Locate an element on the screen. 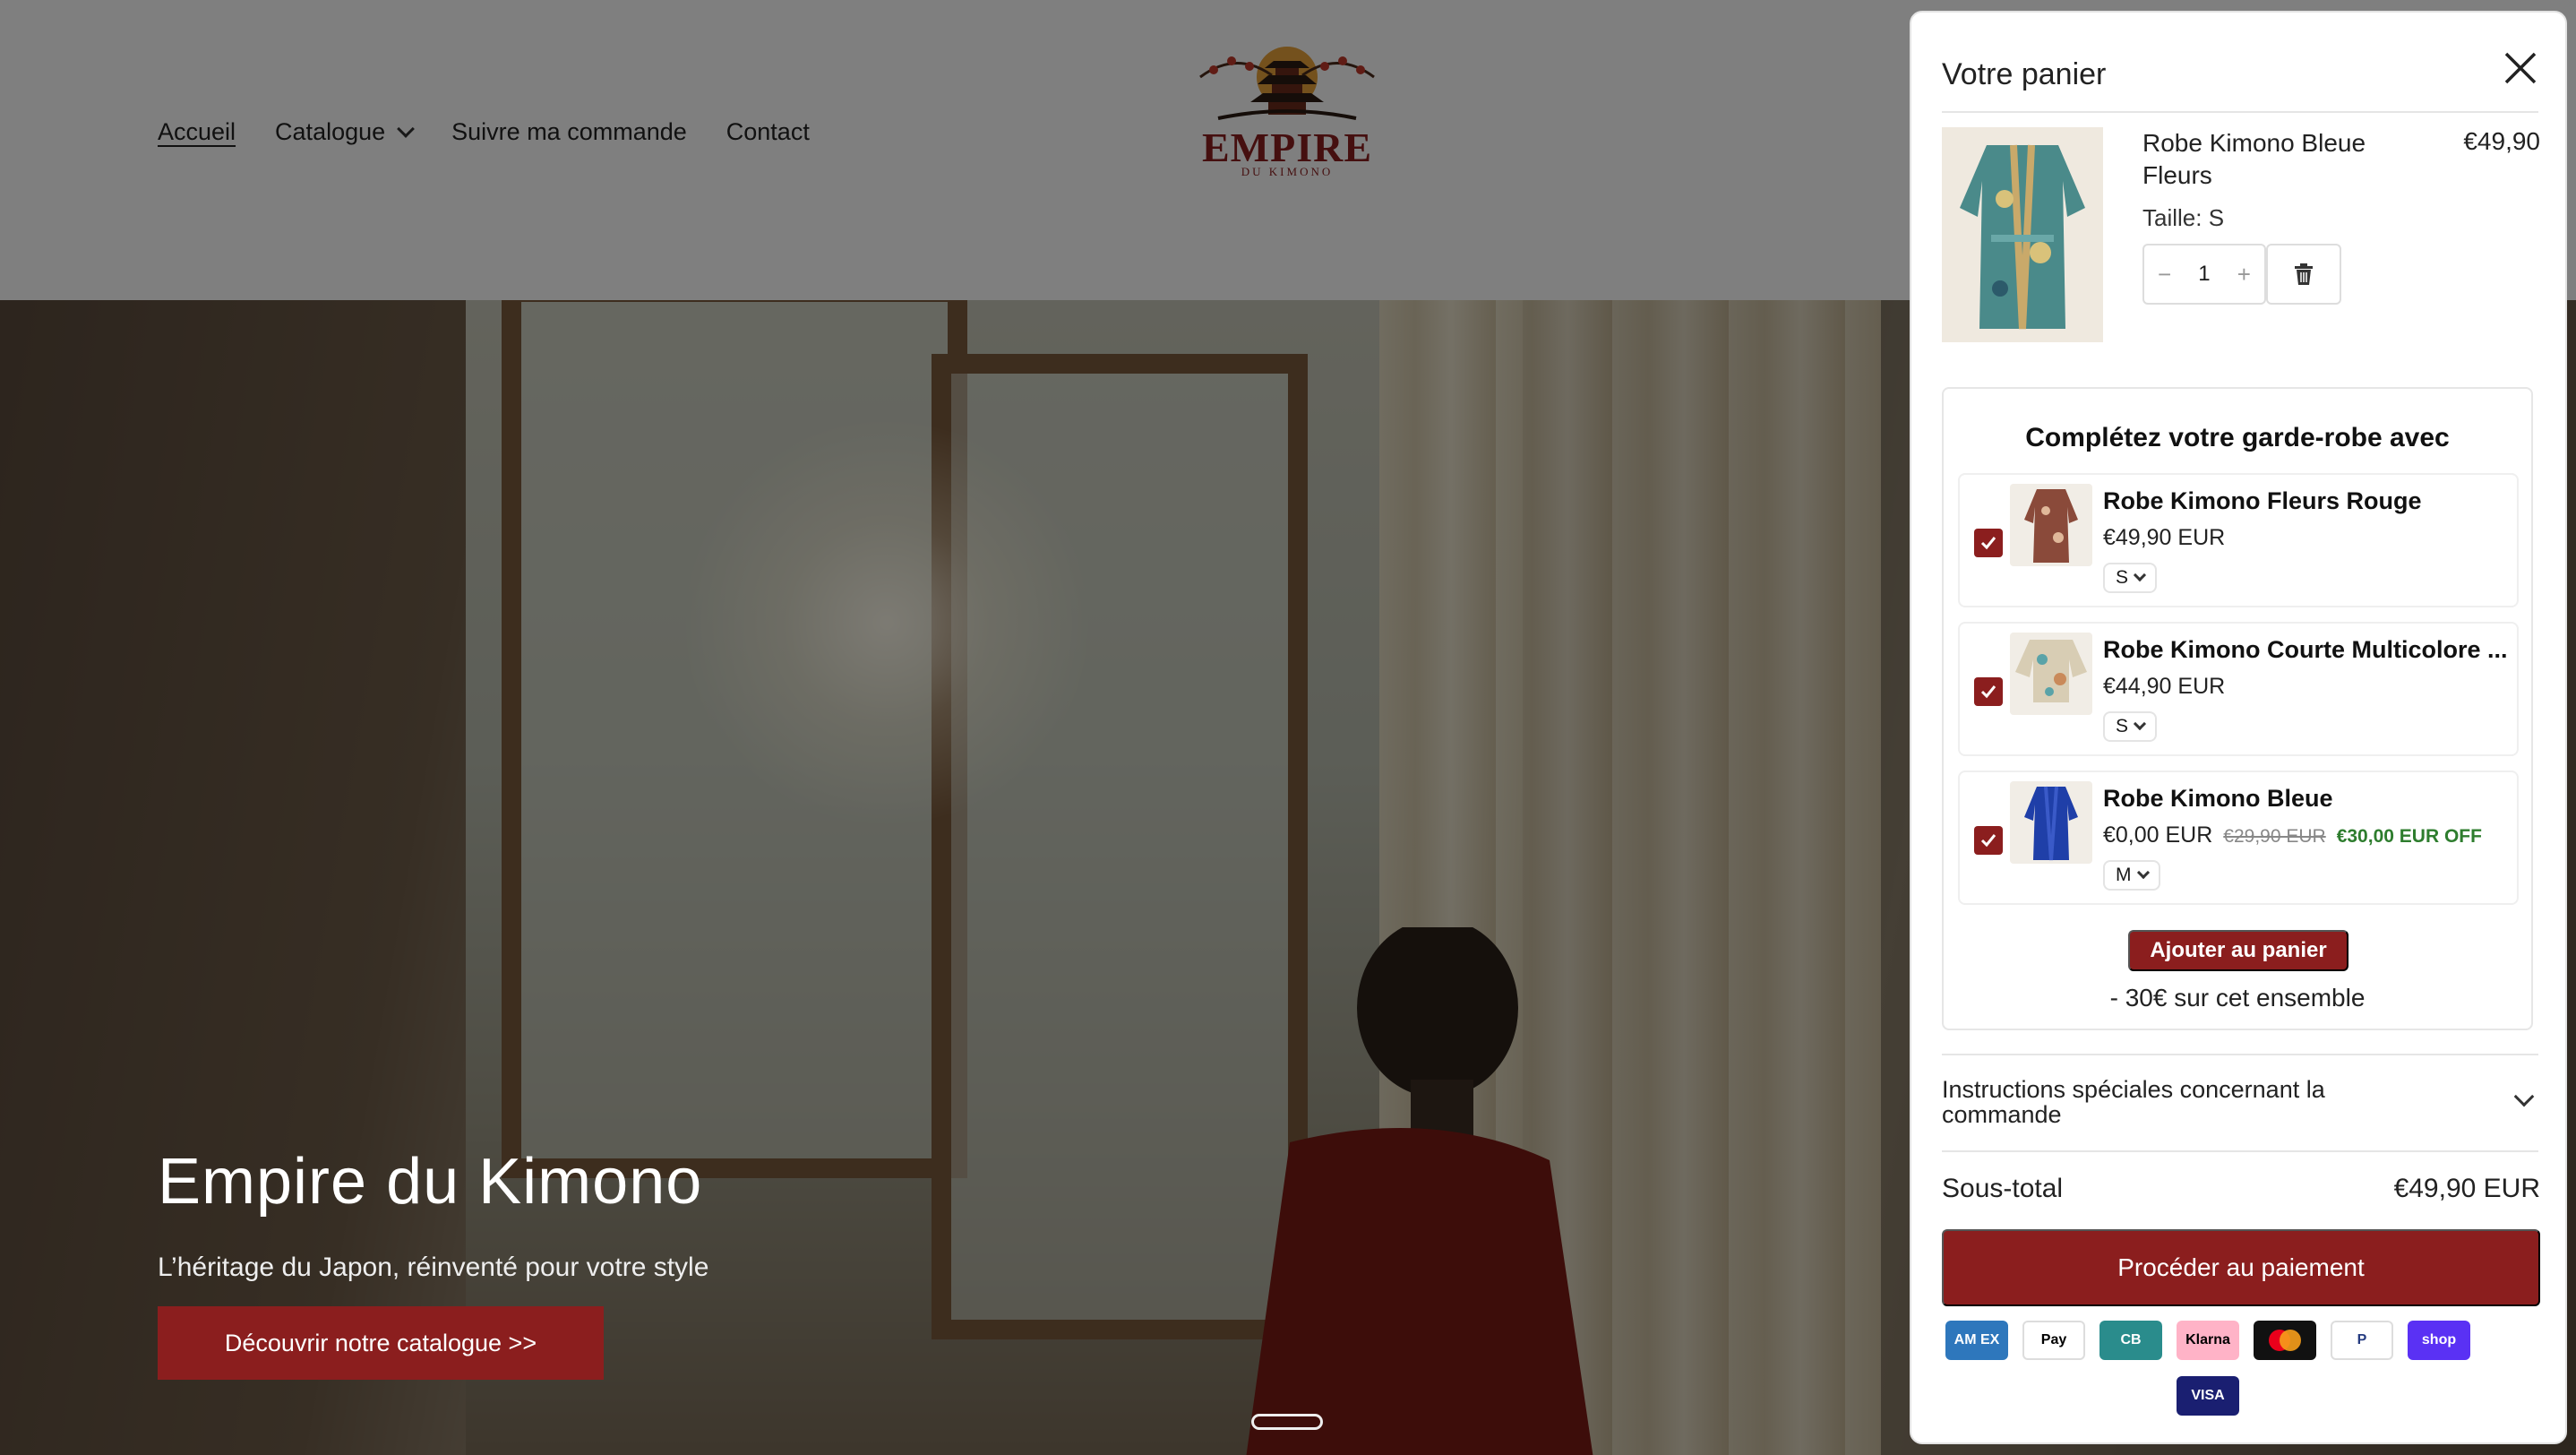 The image size is (2576, 1455). upsell-product-price: €49,90 EUR is located at coordinates (2164, 537).